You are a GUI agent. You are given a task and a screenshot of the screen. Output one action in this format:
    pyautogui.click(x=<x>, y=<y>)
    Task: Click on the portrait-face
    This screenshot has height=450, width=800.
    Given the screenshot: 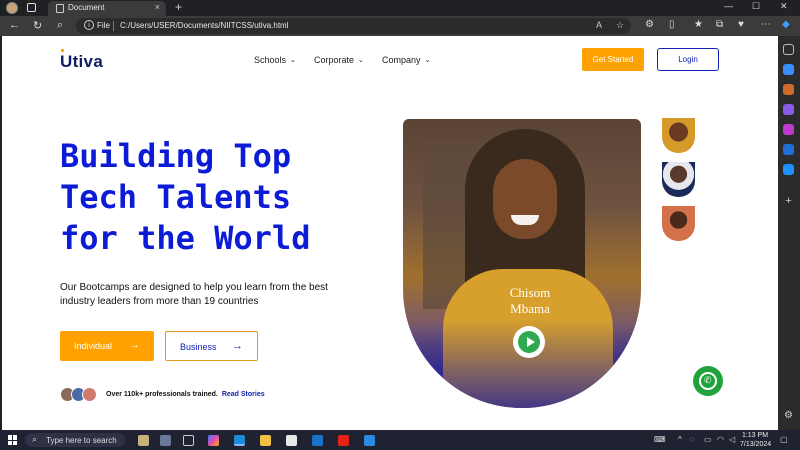 What is the action you would take?
    pyautogui.click(x=525, y=199)
    